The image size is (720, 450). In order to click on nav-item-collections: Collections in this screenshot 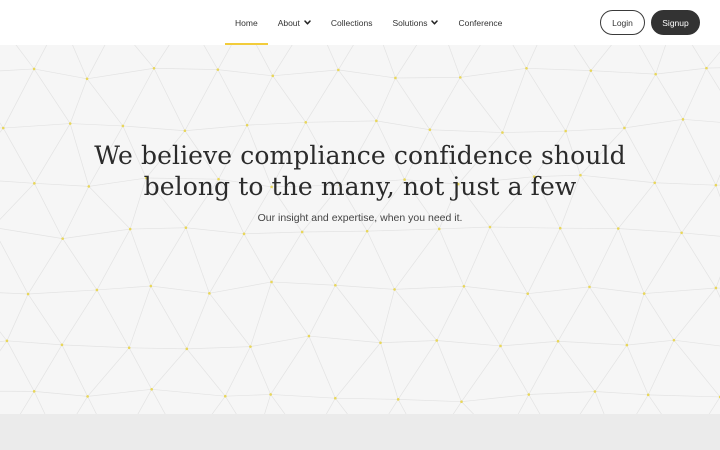, I will do `click(352, 22)`.